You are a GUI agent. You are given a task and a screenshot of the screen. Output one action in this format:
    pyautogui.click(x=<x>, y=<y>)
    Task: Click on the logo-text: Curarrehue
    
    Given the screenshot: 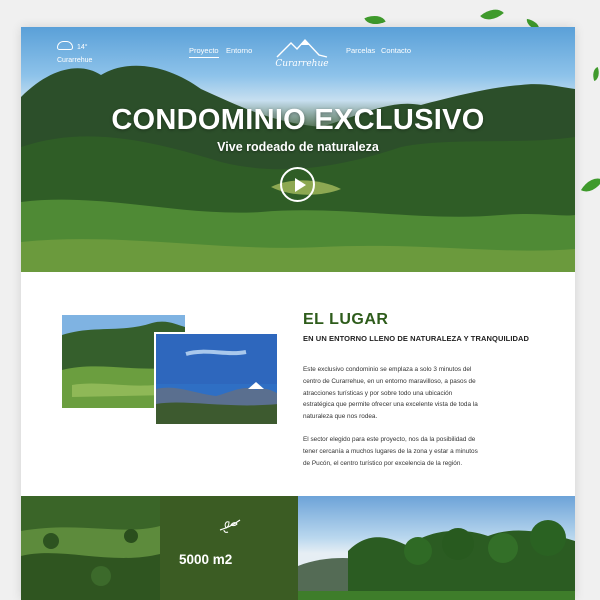 What is the action you would take?
    pyautogui.click(x=302, y=64)
    